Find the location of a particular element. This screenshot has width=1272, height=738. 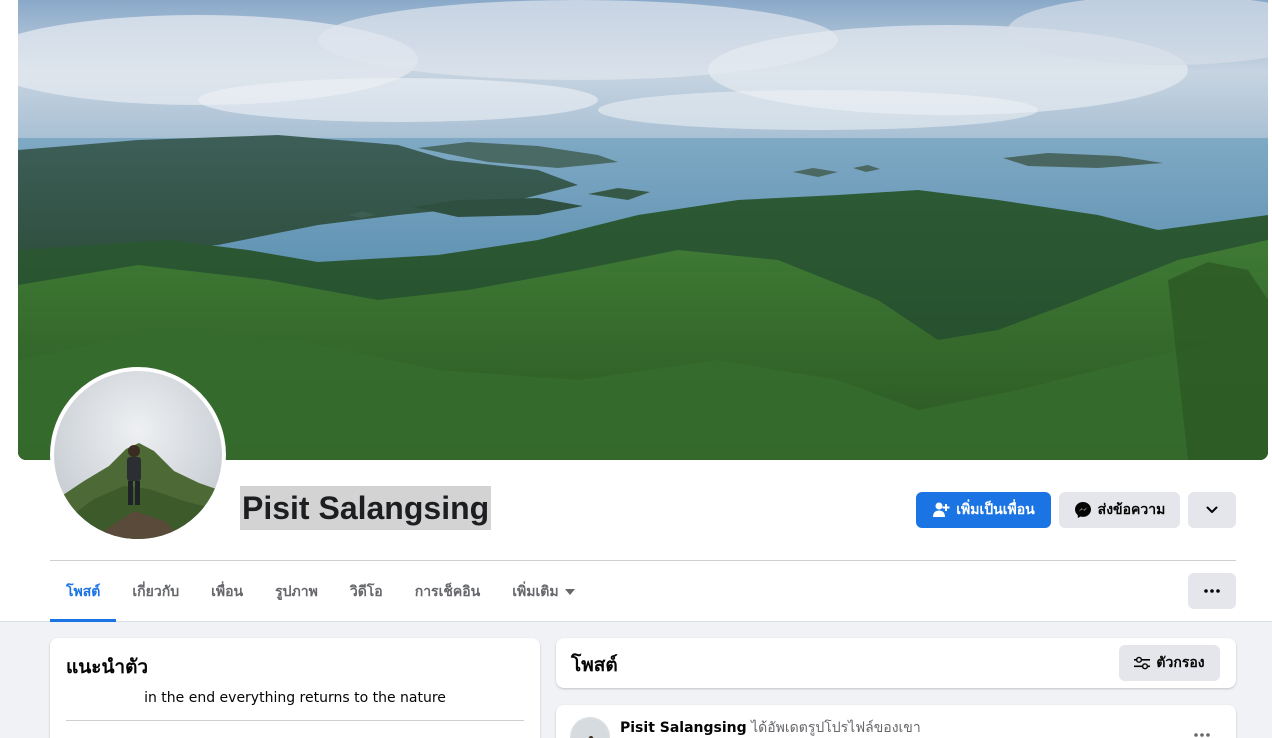

tabs-more-options-button is located at coordinates (1212, 591).